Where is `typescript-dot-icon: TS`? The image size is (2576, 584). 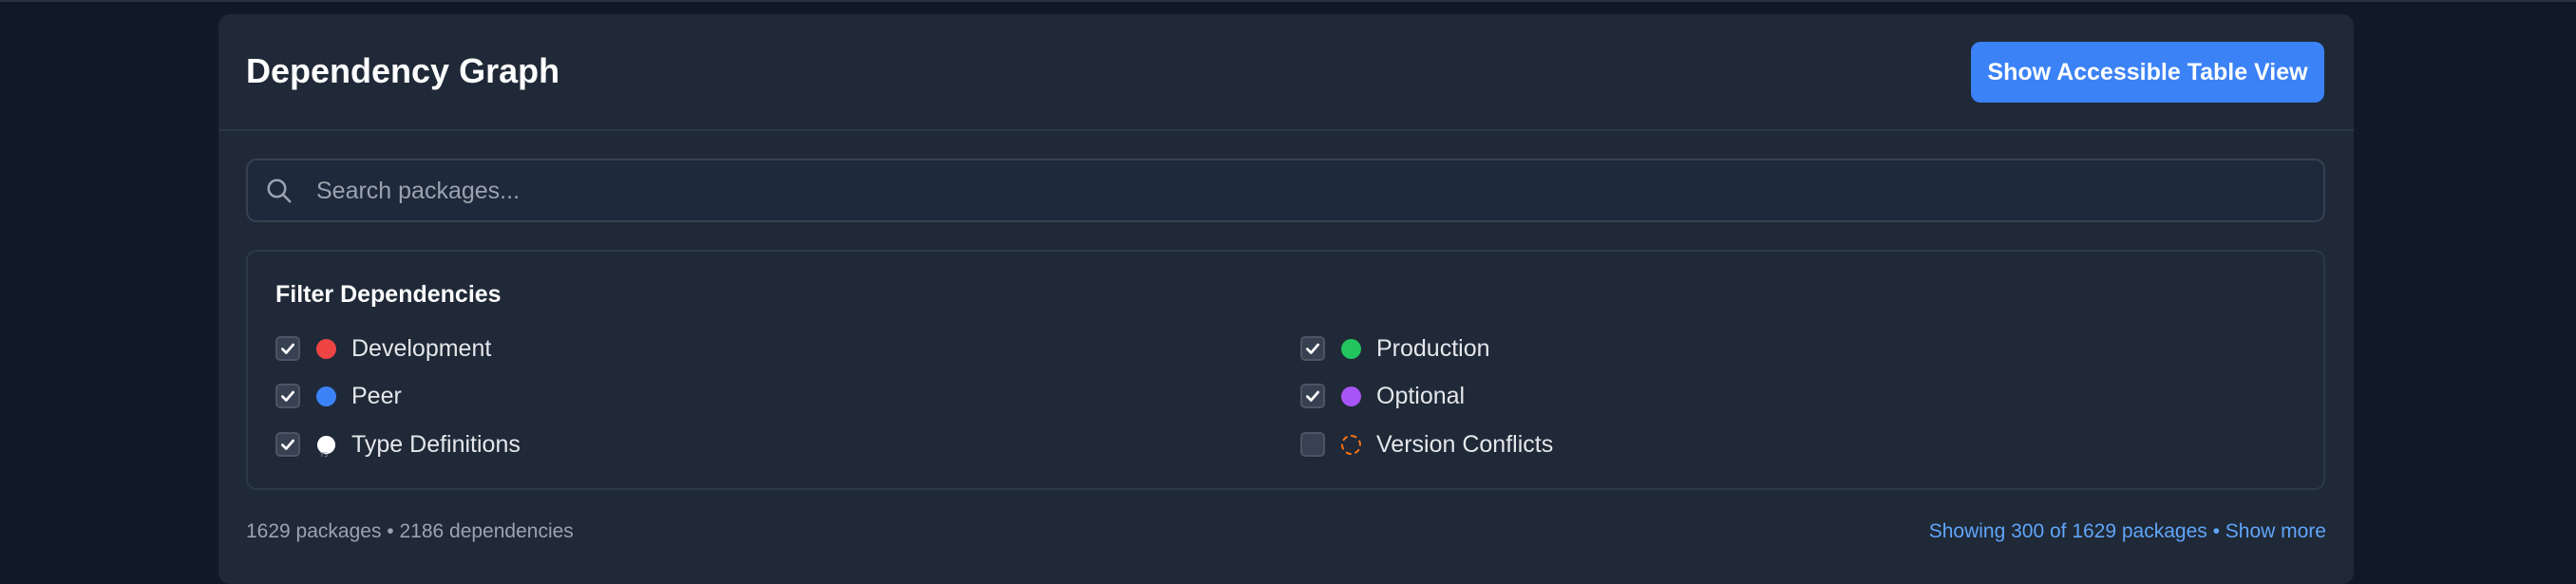 typescript-dot-icon: TS is located at coordinates (326, 446).